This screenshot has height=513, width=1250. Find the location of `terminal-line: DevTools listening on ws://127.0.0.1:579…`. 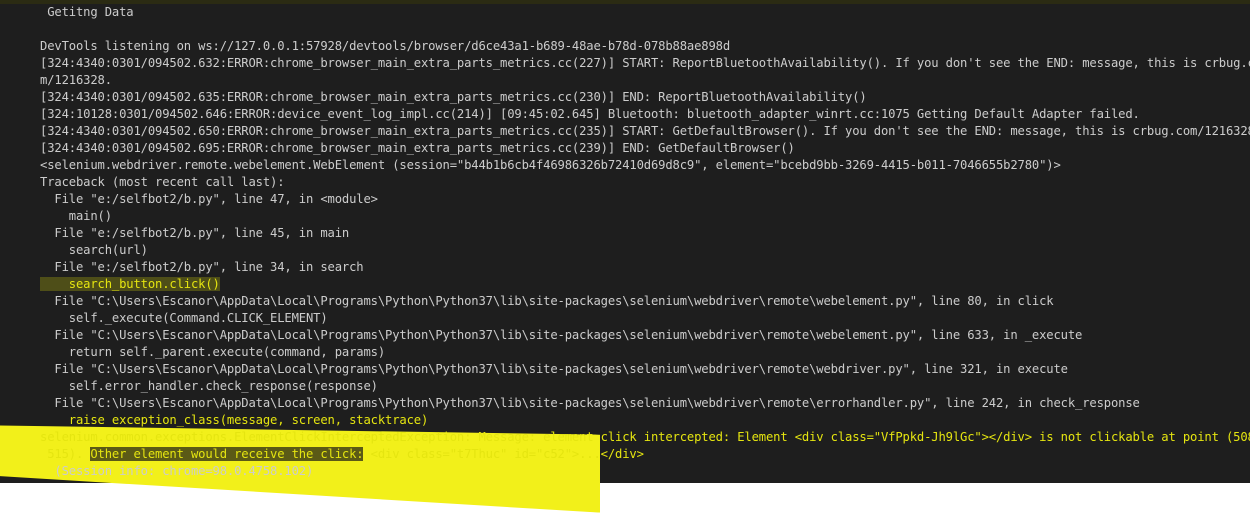

terminal-line: DevTools listening on ws://127.0.0.1:579… is located at coordinates (385, 46).